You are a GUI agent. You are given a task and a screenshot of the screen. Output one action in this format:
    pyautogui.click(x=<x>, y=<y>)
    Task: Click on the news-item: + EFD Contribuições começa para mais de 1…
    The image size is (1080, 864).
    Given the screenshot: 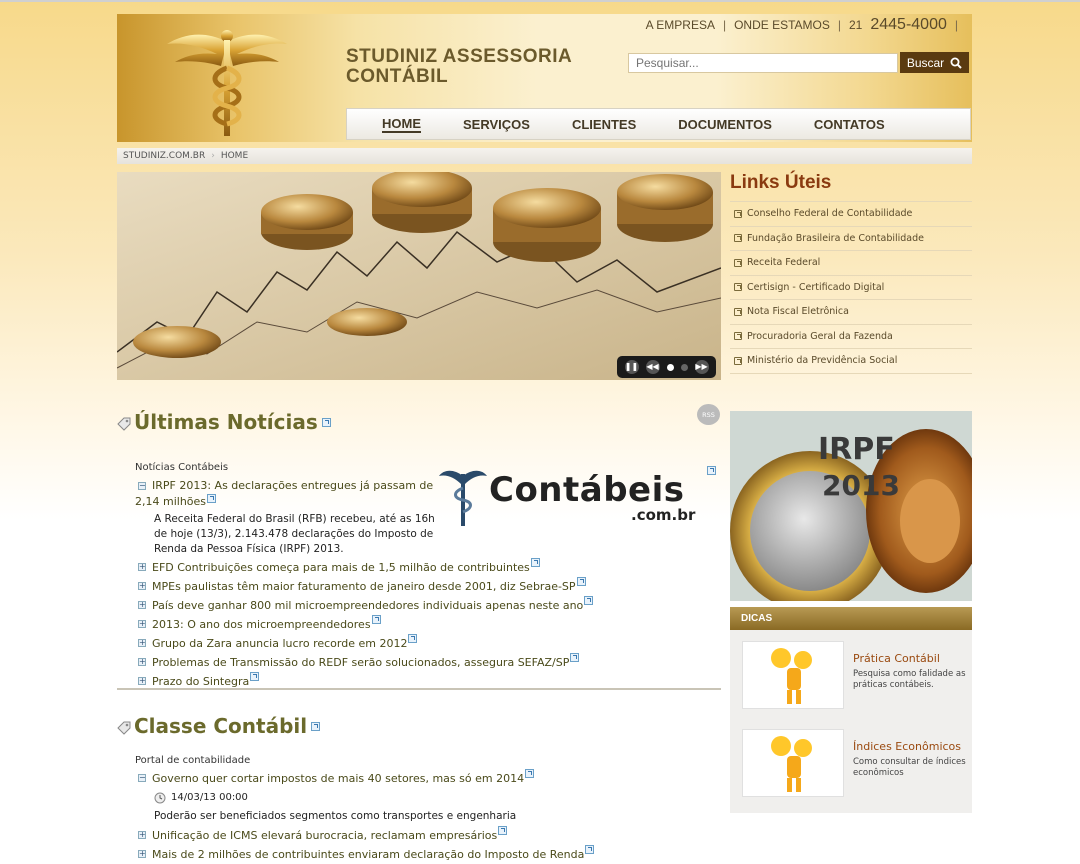 What is the action you would take?
    pyautogui.click(x=428, y=567)
    